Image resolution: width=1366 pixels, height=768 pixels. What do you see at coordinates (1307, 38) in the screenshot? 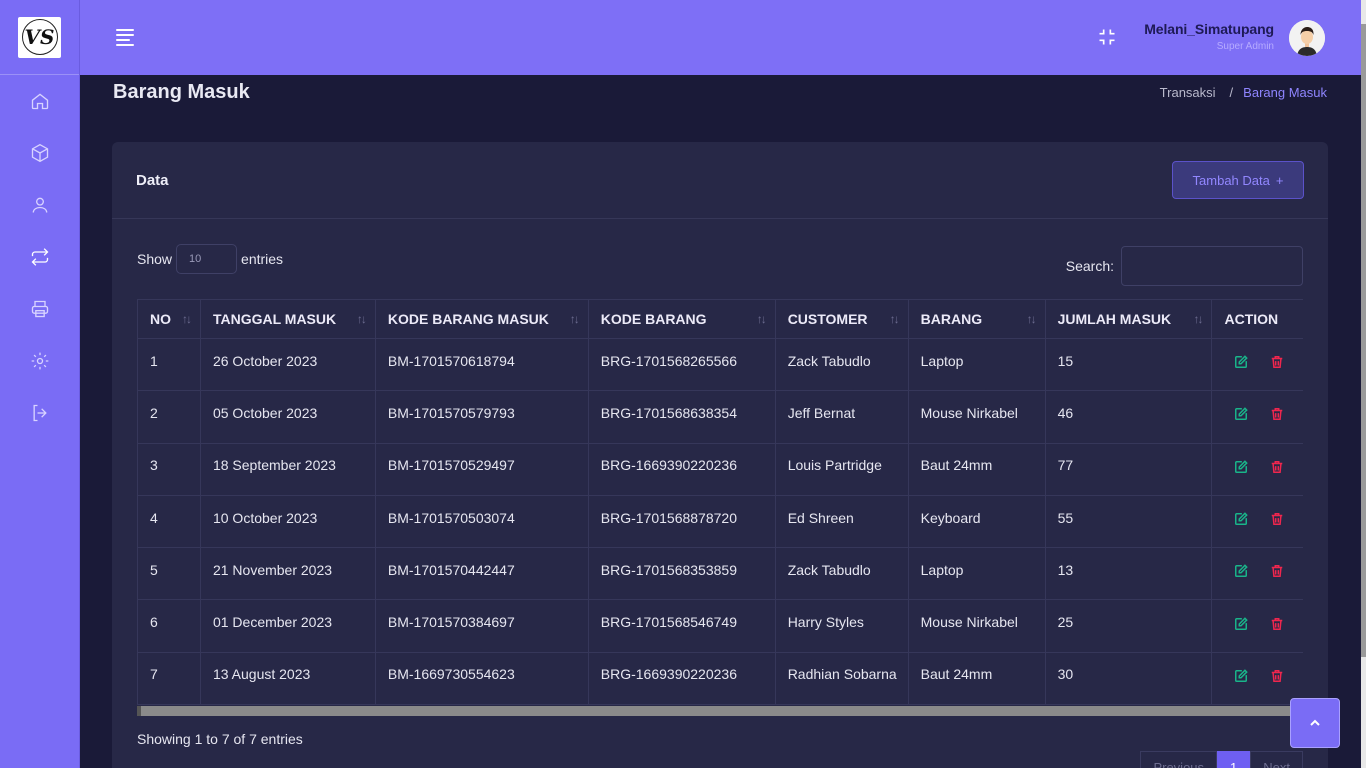
I see `avatar` at bounding box center [1307, 38].